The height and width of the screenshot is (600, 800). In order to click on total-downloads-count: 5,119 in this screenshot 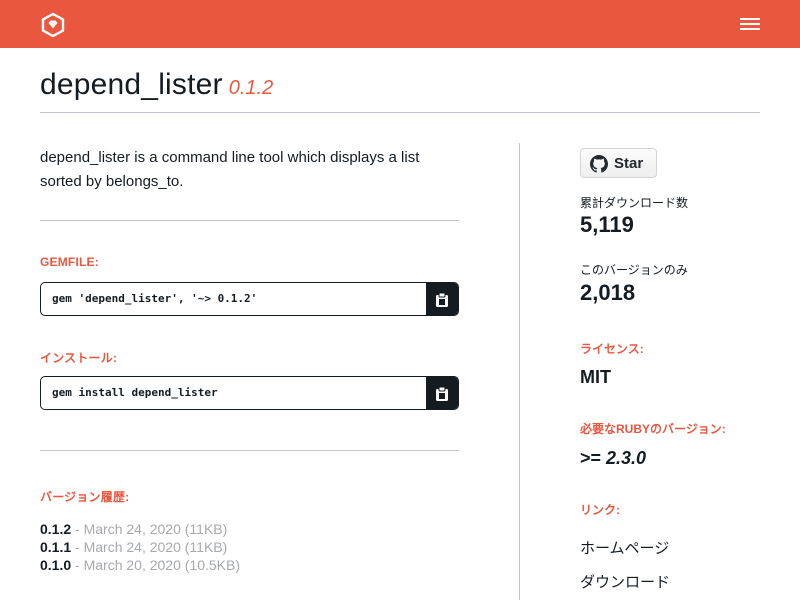, I will do `click(607, 224)`.